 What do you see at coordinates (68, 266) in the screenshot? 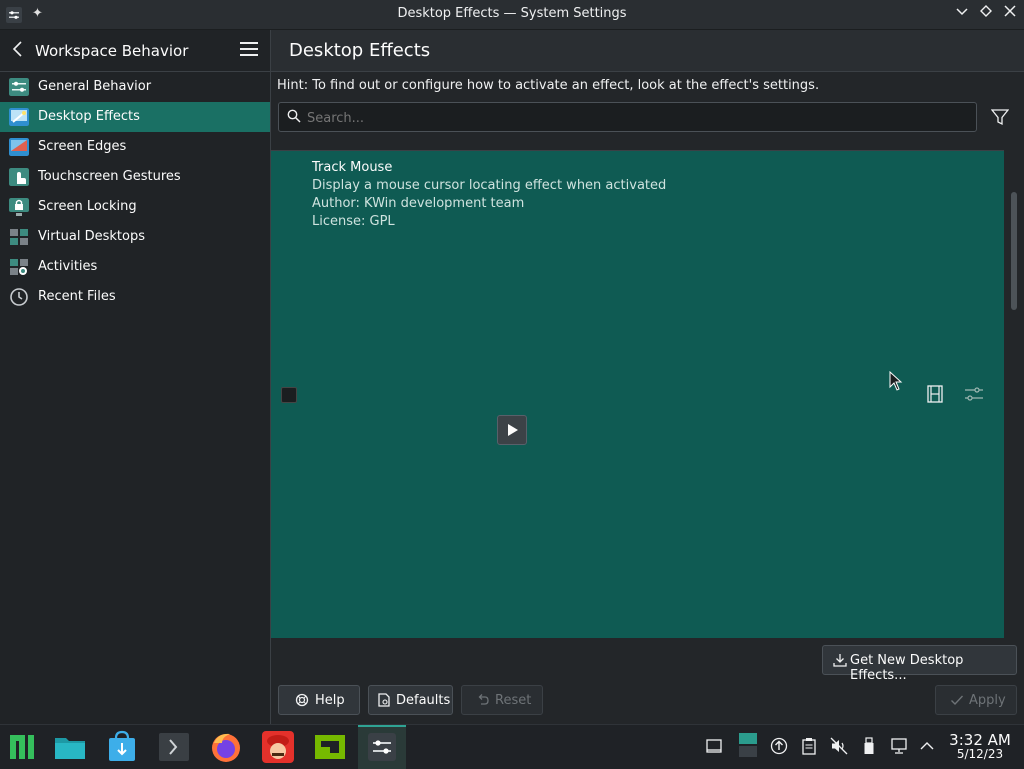
I see `sidebar-item-label: Activities` at bounding box center [68, 266].